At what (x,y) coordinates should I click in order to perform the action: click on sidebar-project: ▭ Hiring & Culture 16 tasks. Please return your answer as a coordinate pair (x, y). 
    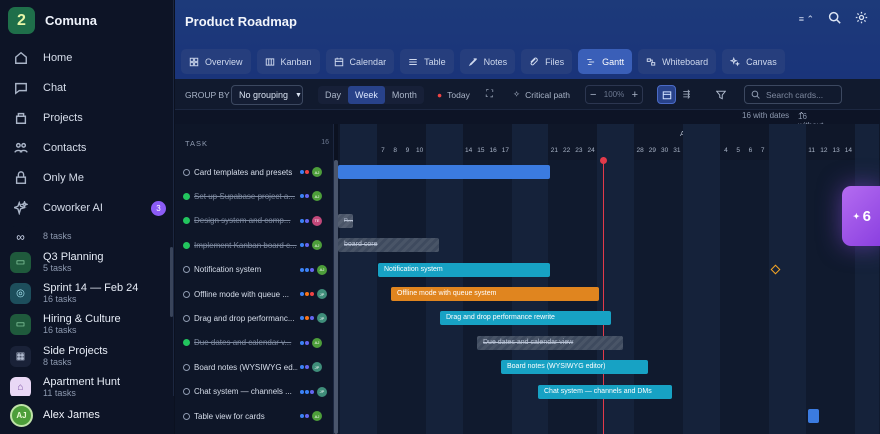
    Looking at the image, I should click on (87, 324).